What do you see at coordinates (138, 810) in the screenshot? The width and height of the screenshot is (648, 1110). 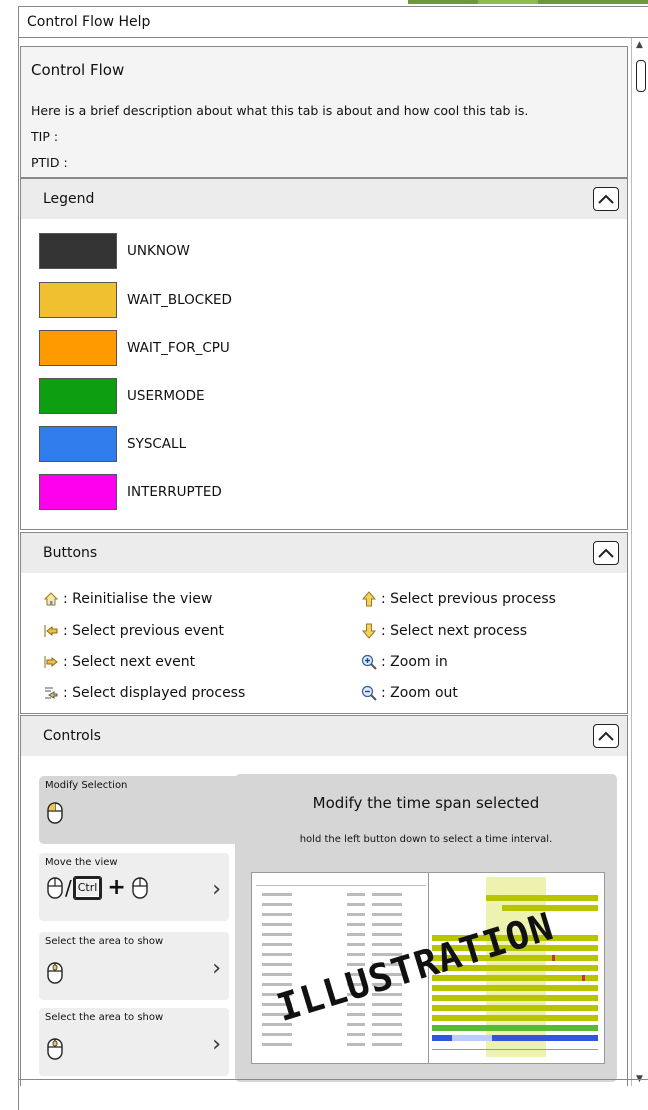 I see `control-card-modify-selection: Modify Selection` at bounding box center [138, 810].